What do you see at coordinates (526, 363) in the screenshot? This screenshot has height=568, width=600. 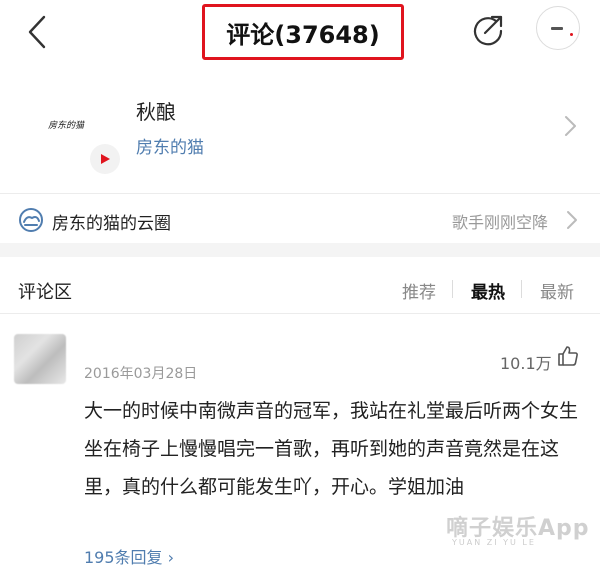 I see `like-count: 10.1万` at bounding box center [526, 363].